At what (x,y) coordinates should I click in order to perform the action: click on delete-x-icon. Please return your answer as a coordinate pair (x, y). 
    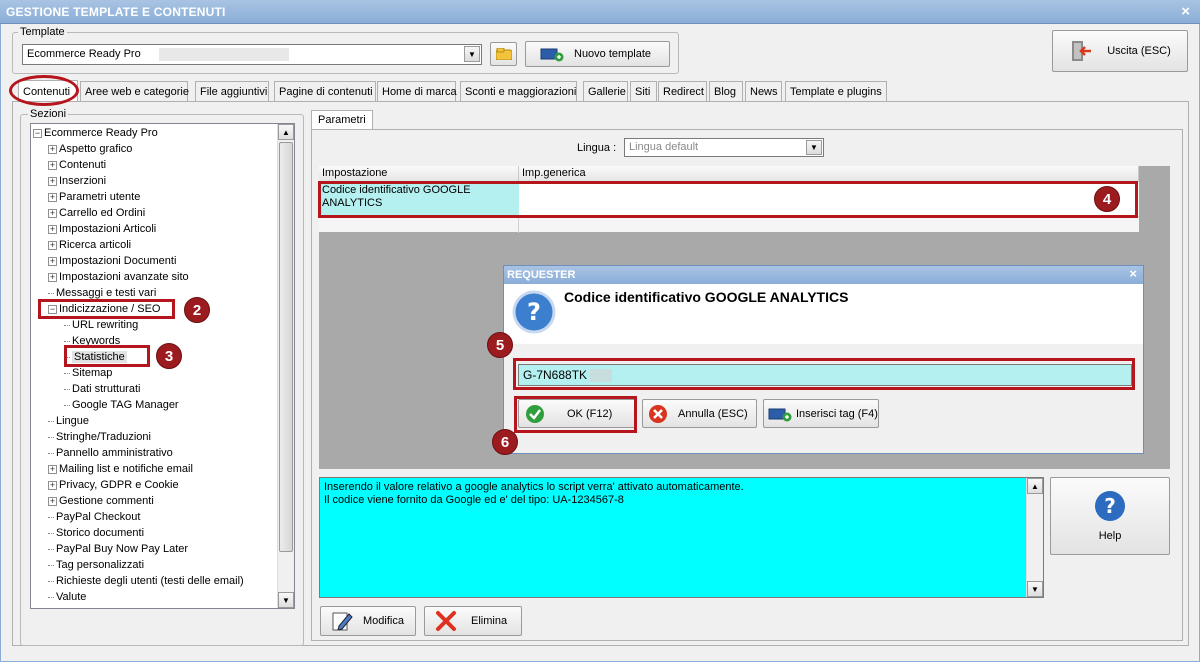
    Looking at the image, I should click on (446, 621).